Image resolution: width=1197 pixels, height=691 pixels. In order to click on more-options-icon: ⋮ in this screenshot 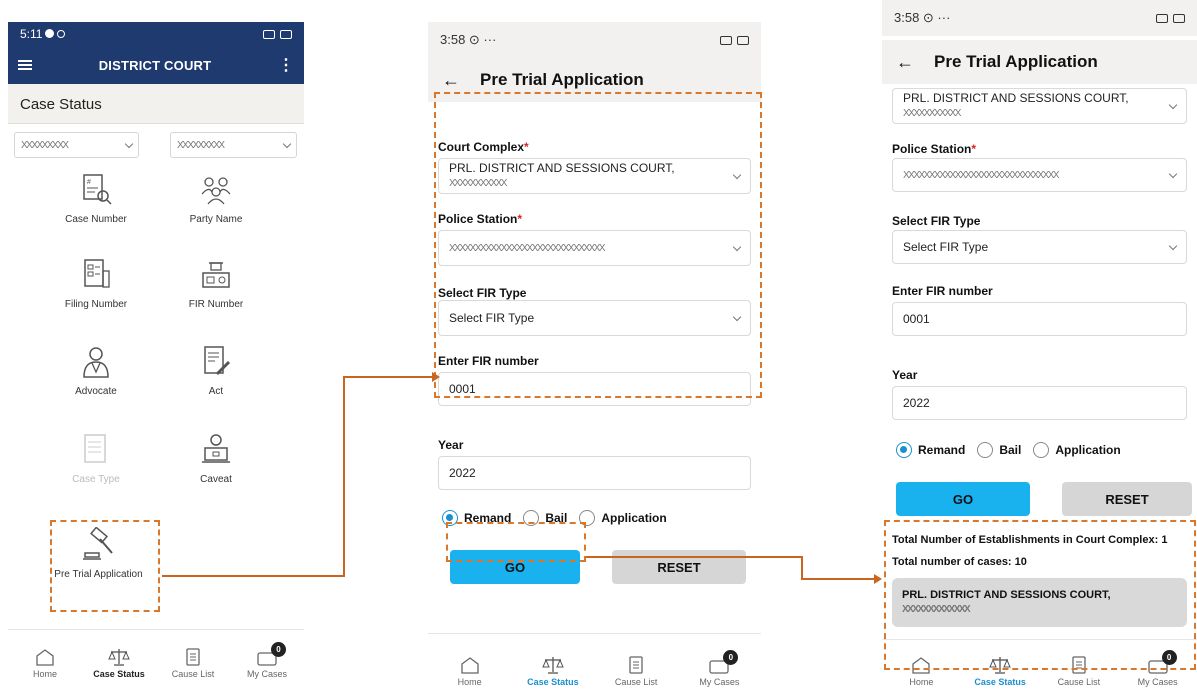, I will do `click(286, 65)`.